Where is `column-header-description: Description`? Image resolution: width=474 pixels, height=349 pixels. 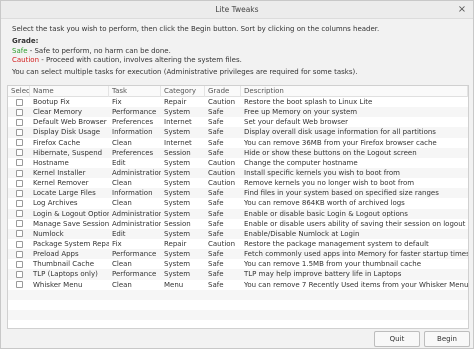 column-header-description: Description is located at coordinates (354, 91).